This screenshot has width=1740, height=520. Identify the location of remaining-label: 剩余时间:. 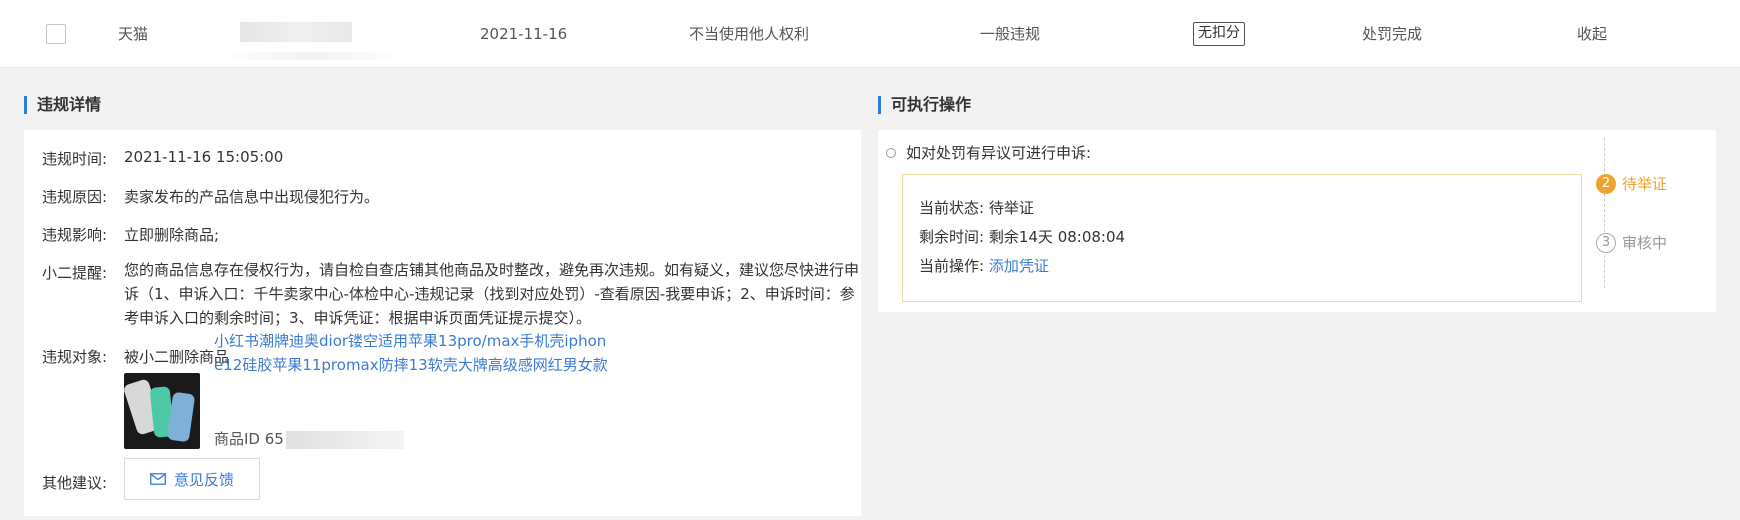
(952, 237).